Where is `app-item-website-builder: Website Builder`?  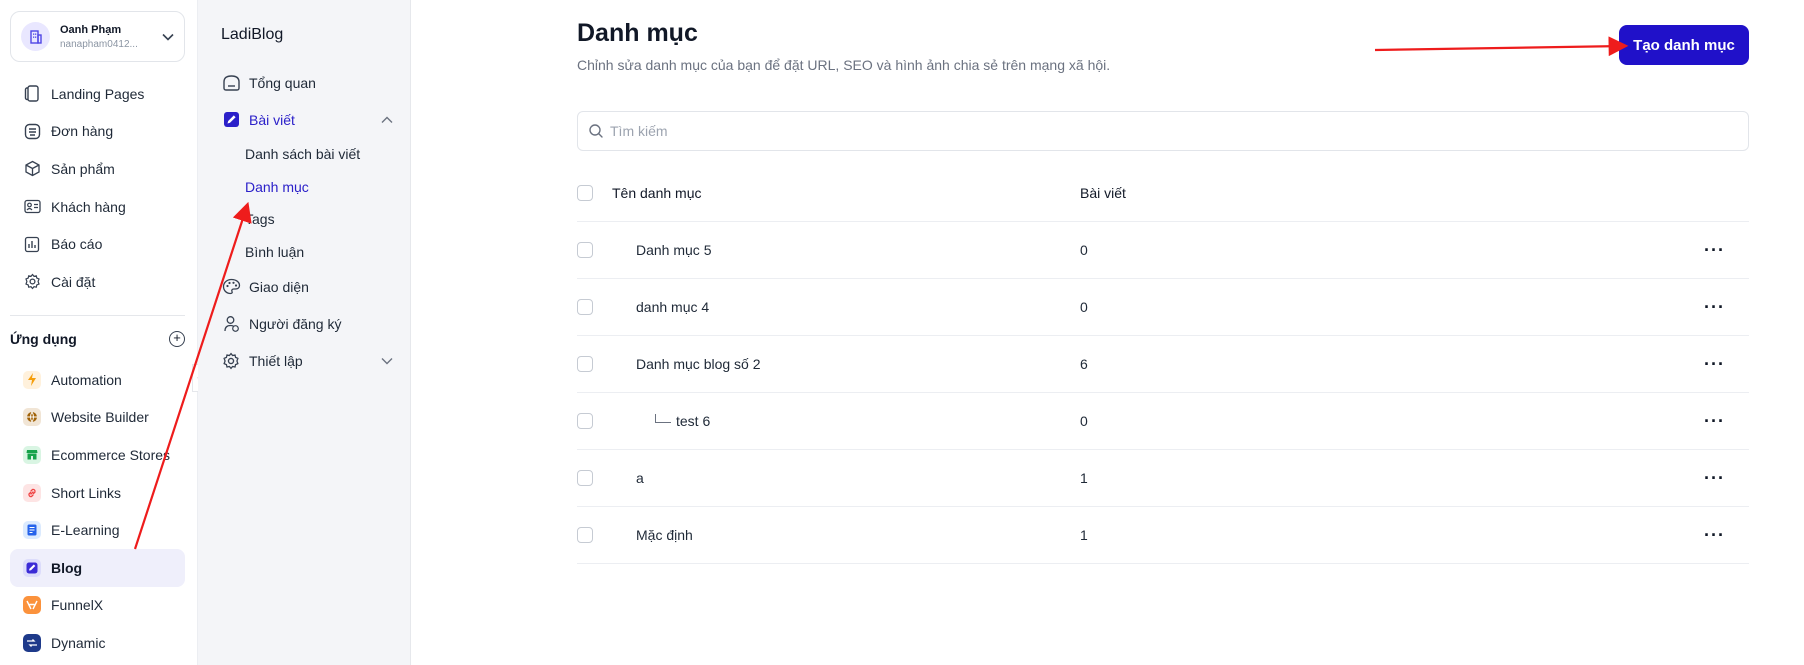 app-item-website-builder: Website Builder is located at coordinates (97, 418).